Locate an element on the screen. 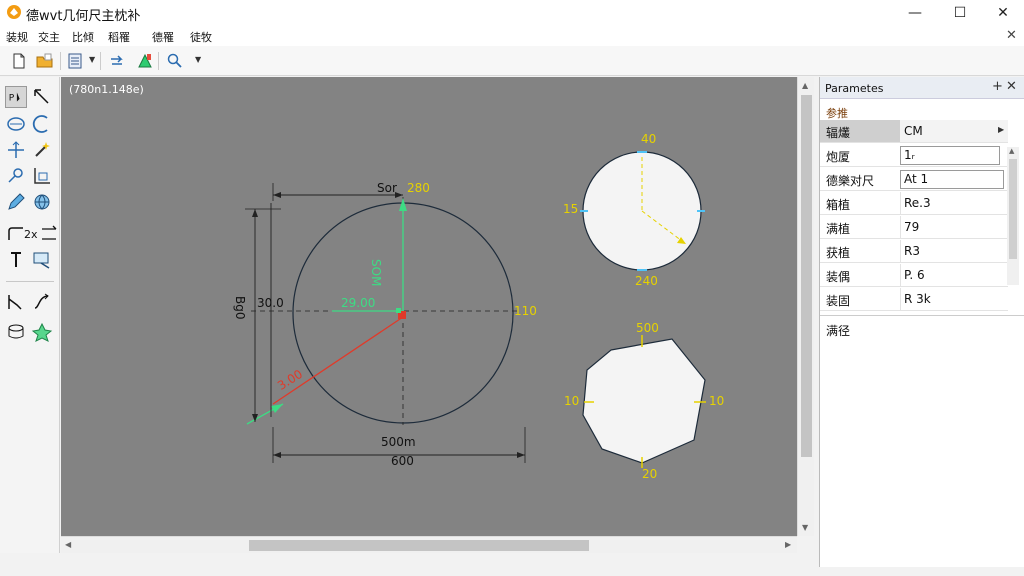 This screenshot has height=576, width=1024. chevron-right-icon: ▶ is located at coordinates (1001, 129).